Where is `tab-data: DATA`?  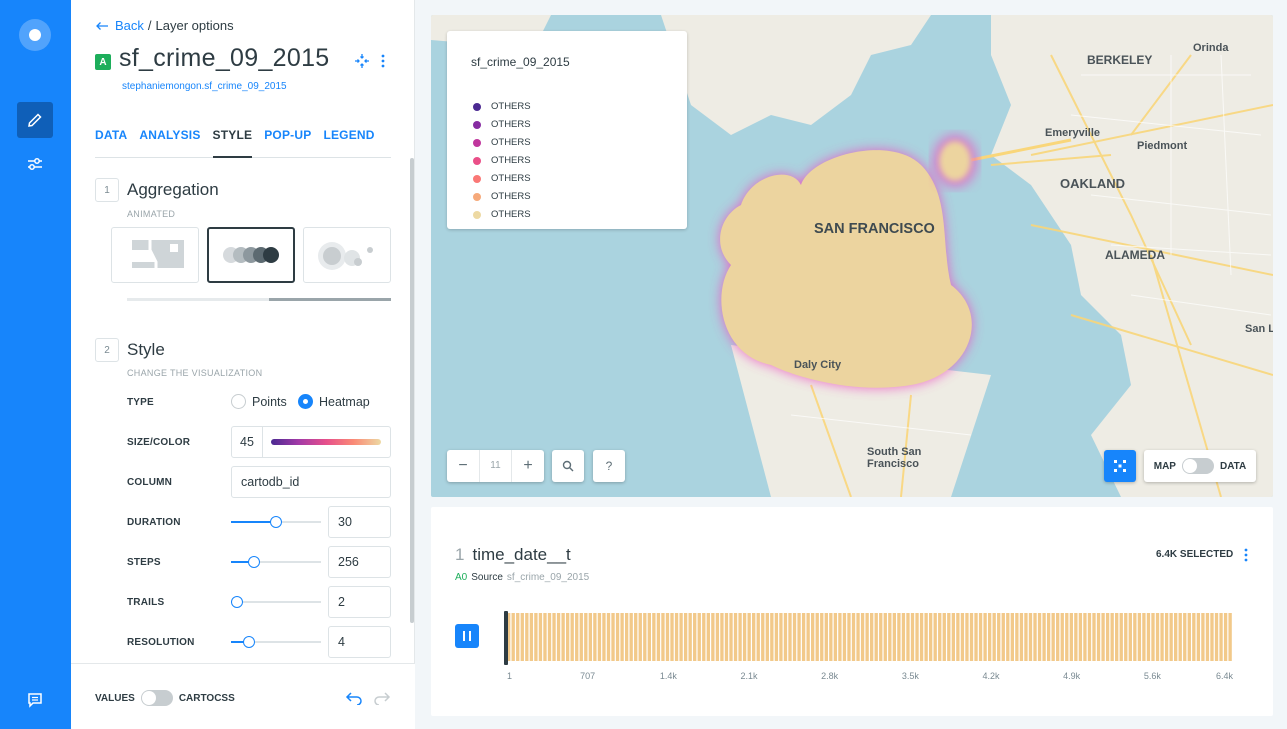
tab-data: DATA is located at coordinates (111, 143).